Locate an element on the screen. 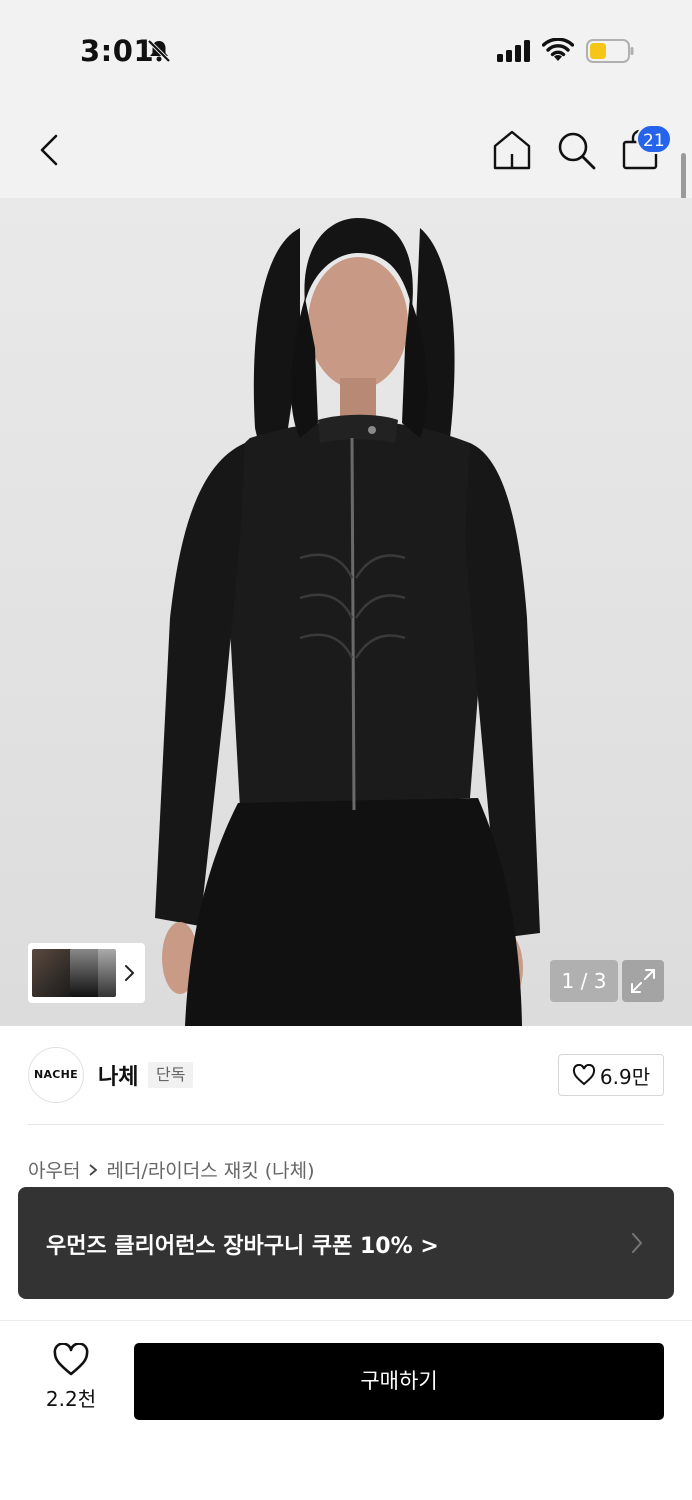 The image size is (692, 1500). expand-icon is located at coordinates (643, 981).